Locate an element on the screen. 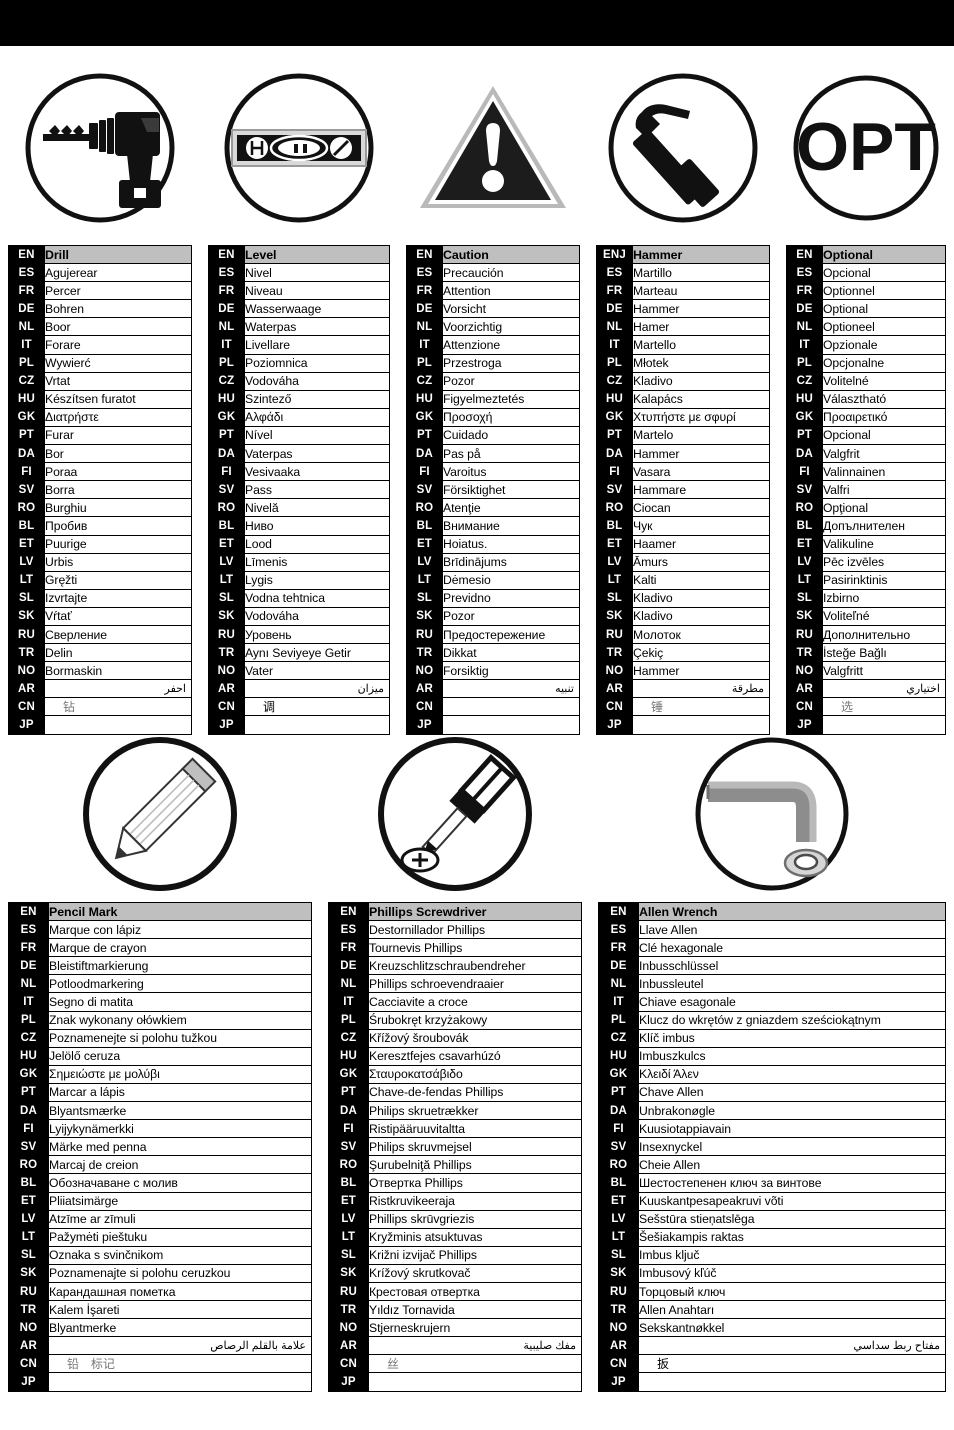 This screenshot has width=954, height=1430. lang-code: NO is located at coordinates (226, 671).